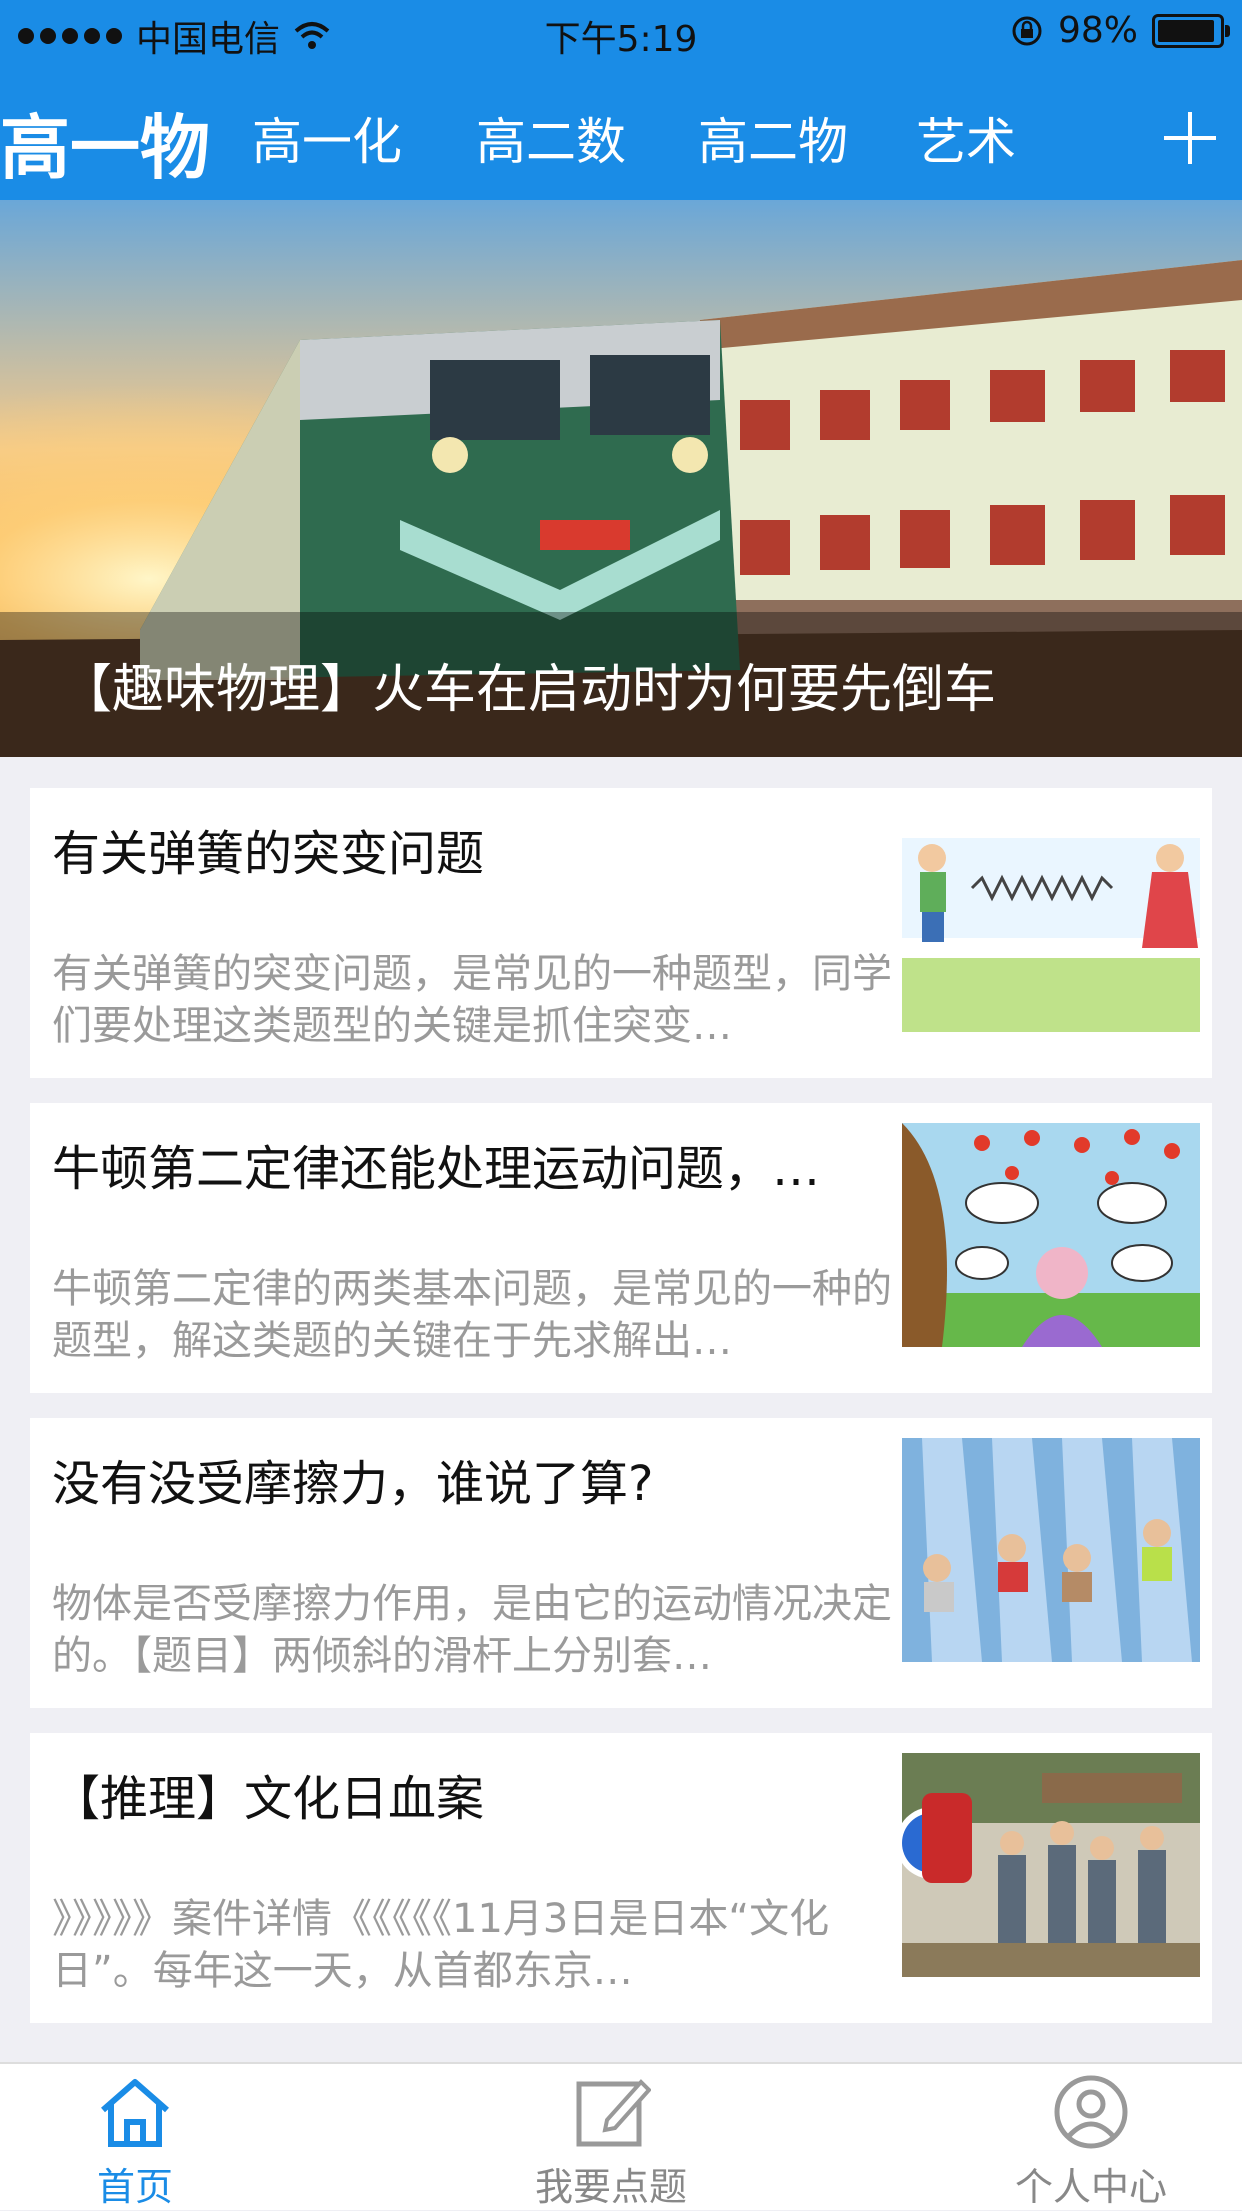  What do you see at coordinates (621, 31) in the screenshot?
I see `status-bar: 中国电信 下午5:19 98%` at bounding box center [621, 31].